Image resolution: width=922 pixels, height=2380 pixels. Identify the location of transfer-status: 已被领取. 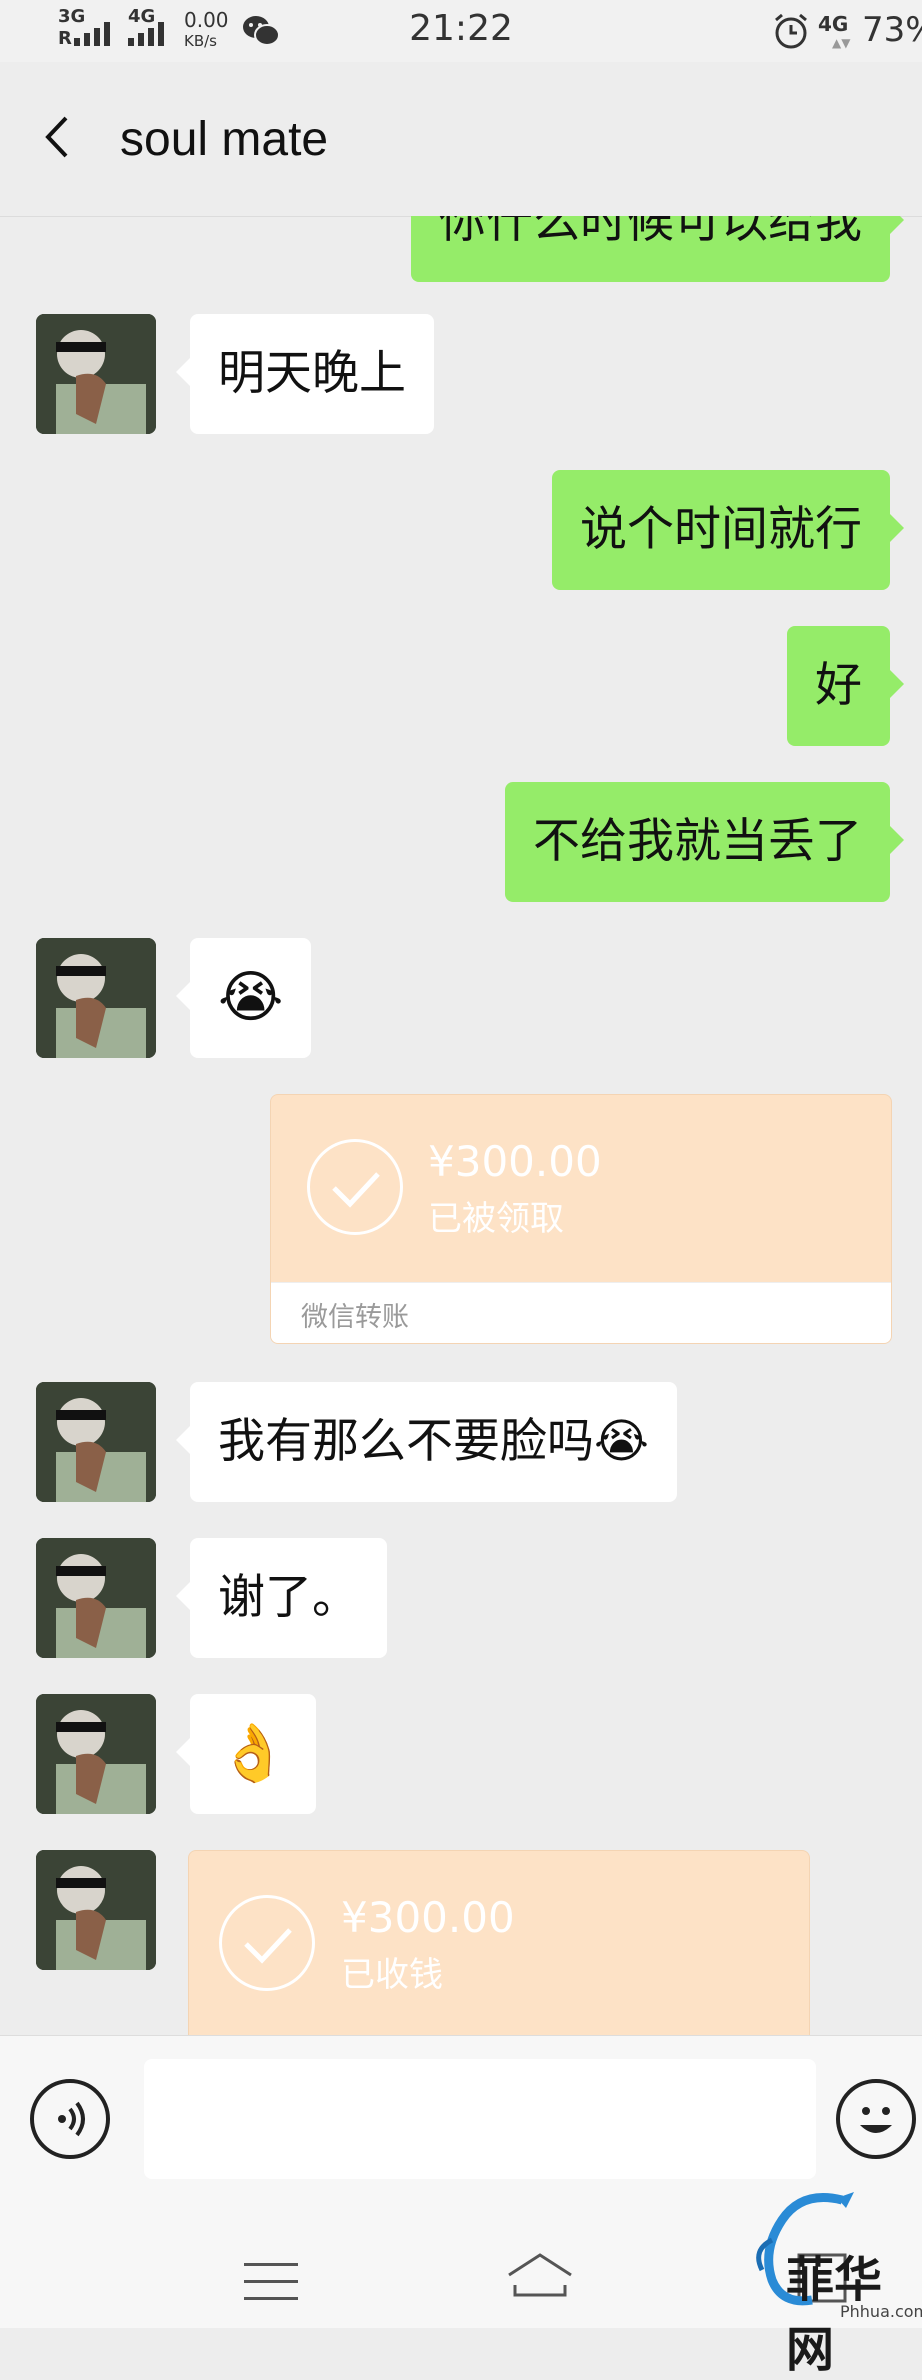
(496, 1219).